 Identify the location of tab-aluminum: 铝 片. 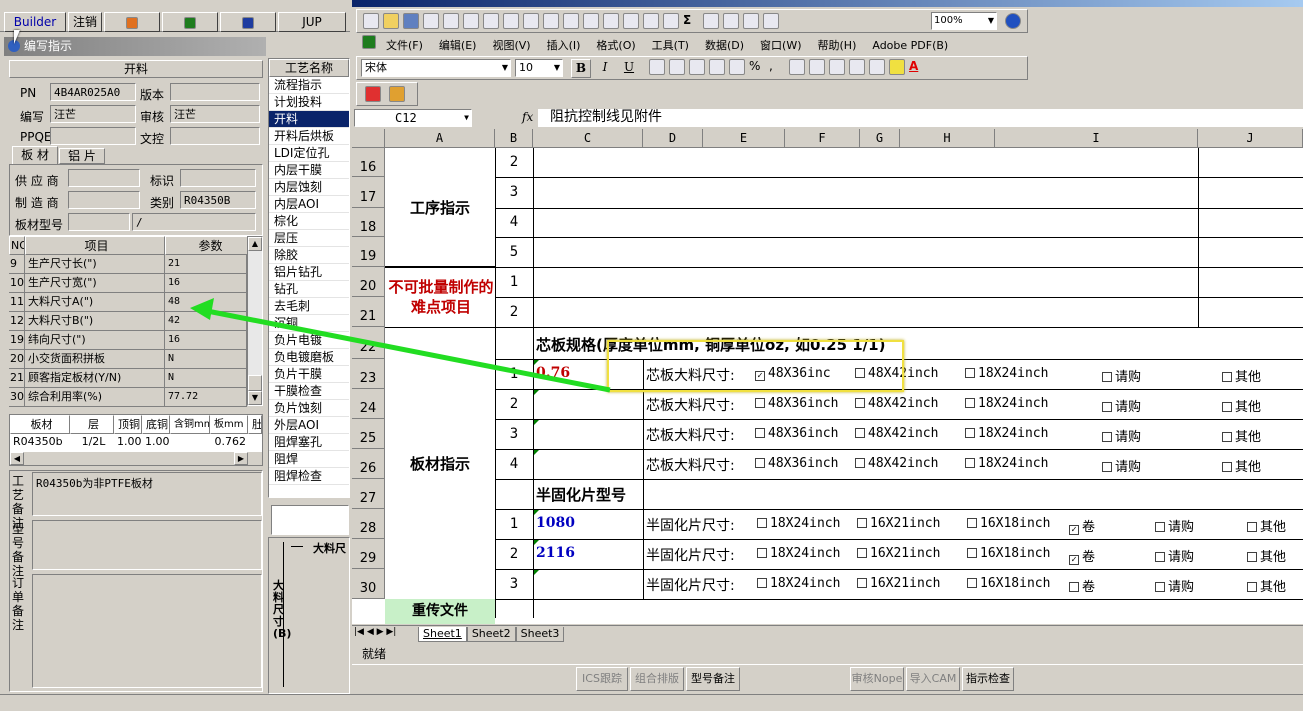
(82, 156).